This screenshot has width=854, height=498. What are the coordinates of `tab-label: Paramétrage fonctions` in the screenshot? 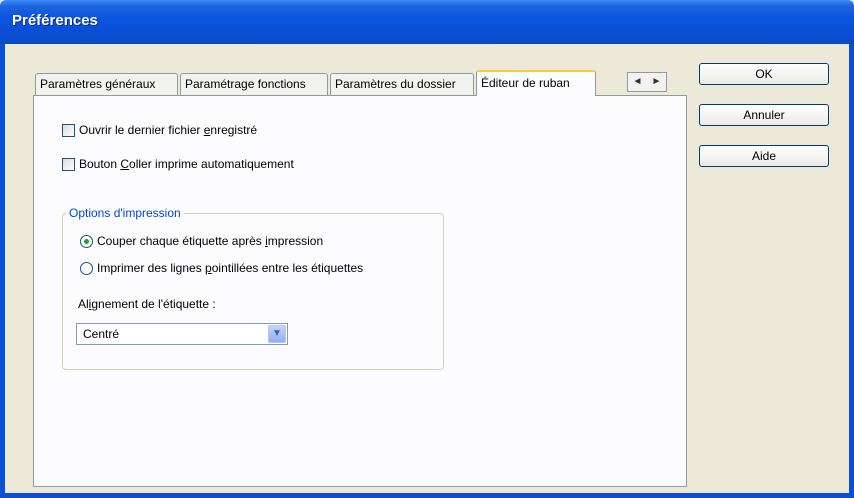 It's located at (245, 84).